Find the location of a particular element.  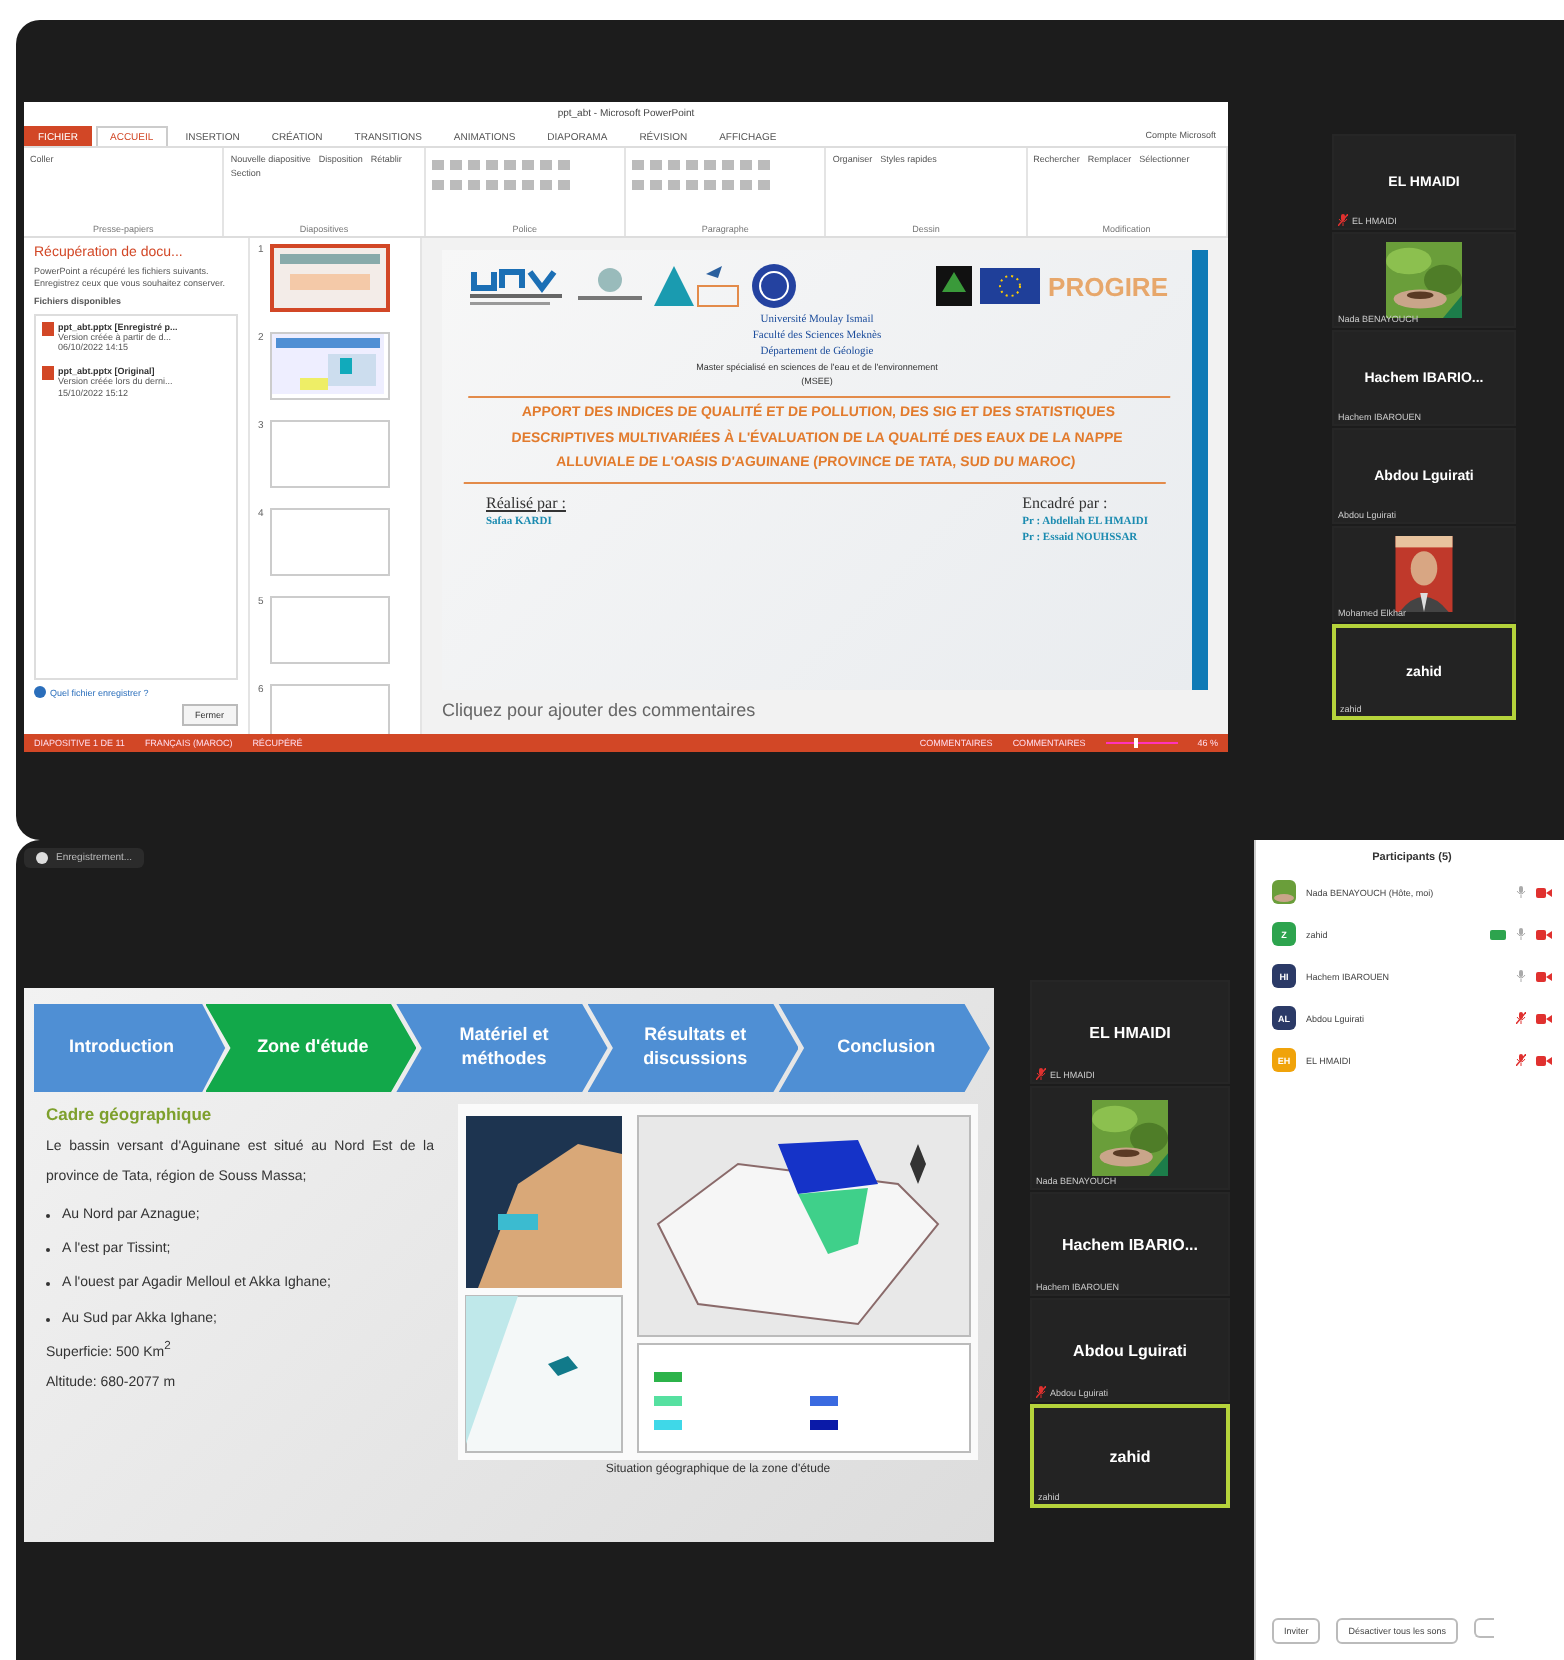

recording-icon is located at coordinates (42, 858).